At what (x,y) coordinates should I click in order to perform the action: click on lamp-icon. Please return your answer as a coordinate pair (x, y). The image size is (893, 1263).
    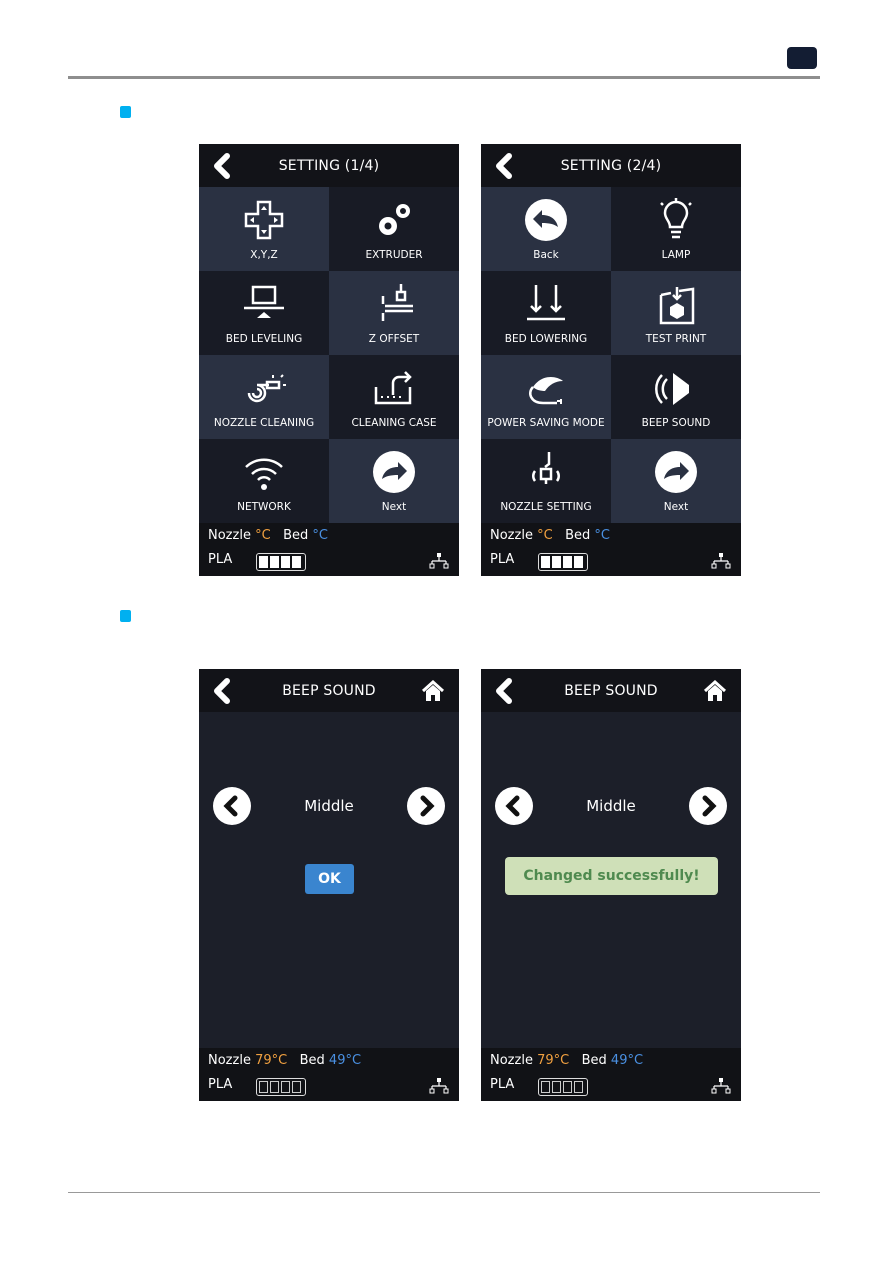
    Looking at the image, I should click on (676, 218).